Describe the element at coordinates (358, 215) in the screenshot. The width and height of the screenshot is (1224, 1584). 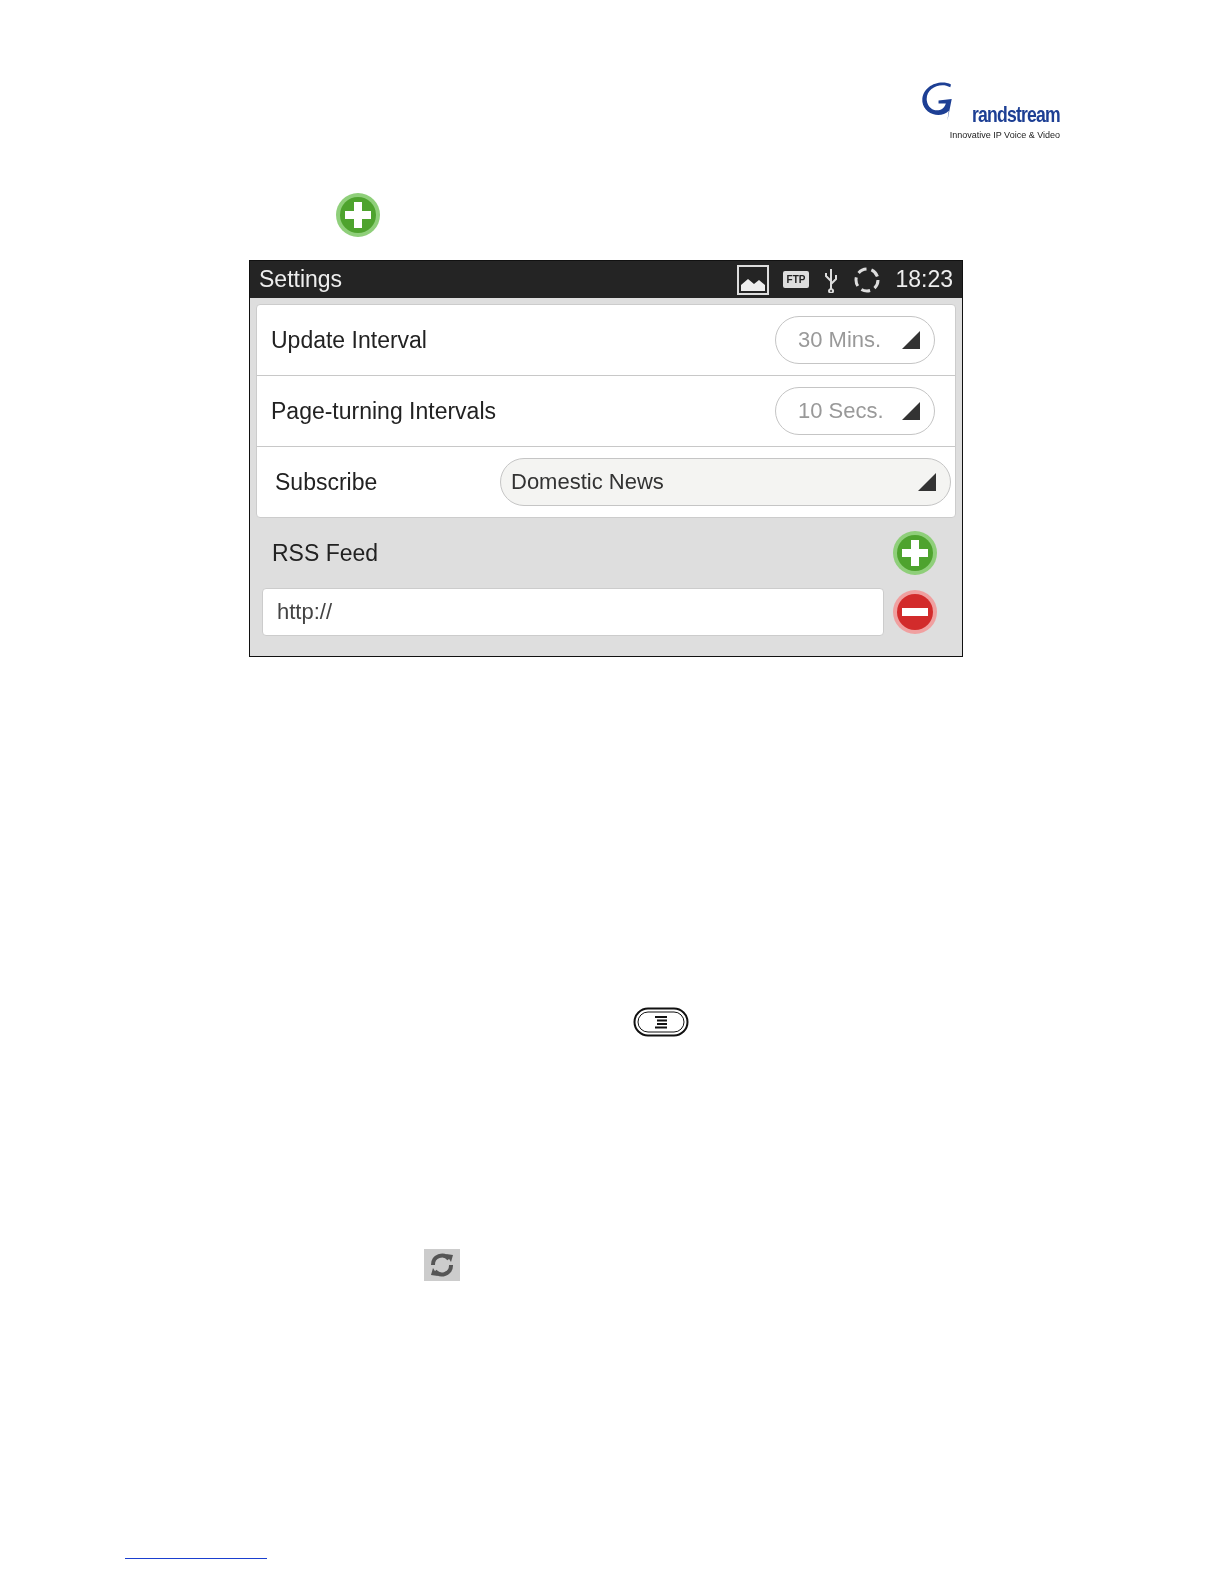
I see `add-icon` at that location.